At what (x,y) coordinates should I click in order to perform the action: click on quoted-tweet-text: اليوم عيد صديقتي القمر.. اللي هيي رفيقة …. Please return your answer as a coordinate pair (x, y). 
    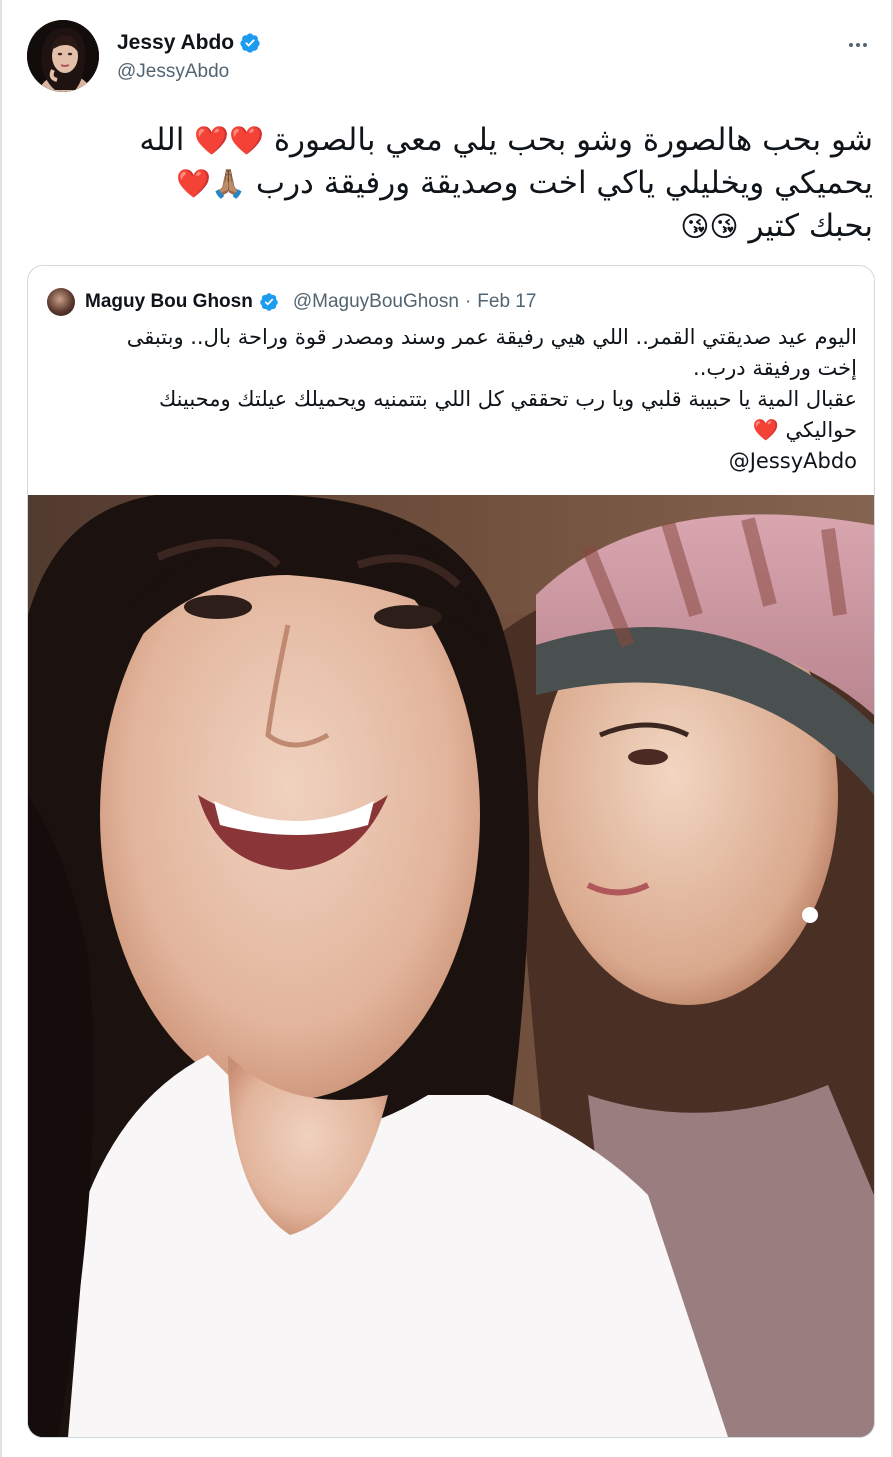
    Looking at the image, I should click on (452, 399).